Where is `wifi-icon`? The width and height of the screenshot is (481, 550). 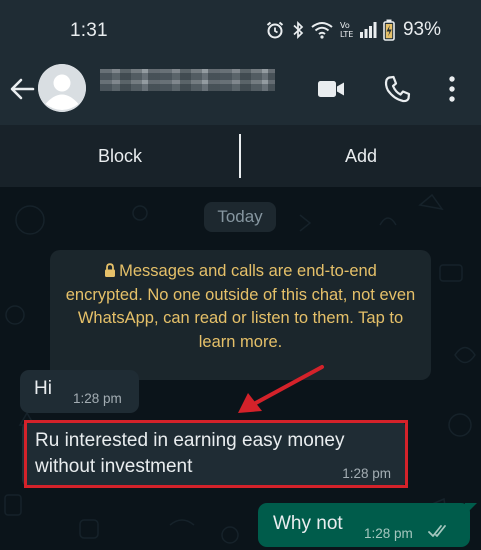
wifi-icon is located at coordinates (322, 30).